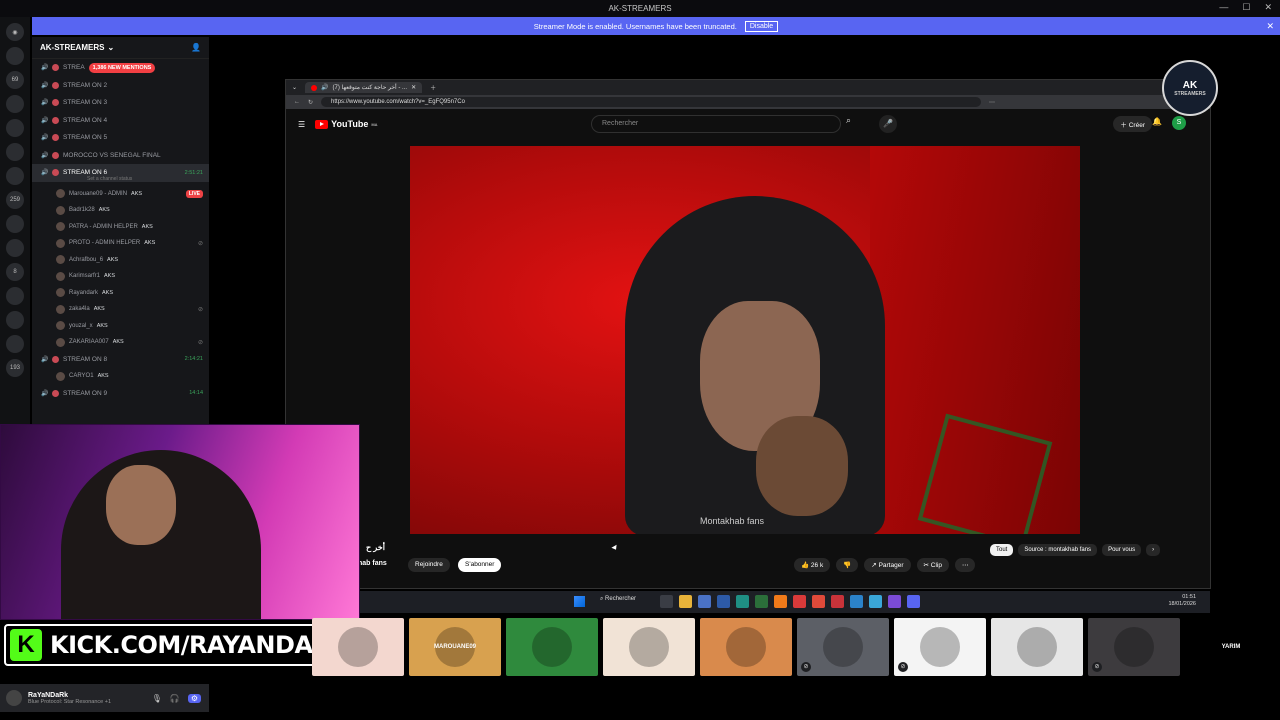 The height and width of the screenshot is (720, 1280). I want to click on channel-item: 🔊 STREAM ON 2, so click(120, 86).